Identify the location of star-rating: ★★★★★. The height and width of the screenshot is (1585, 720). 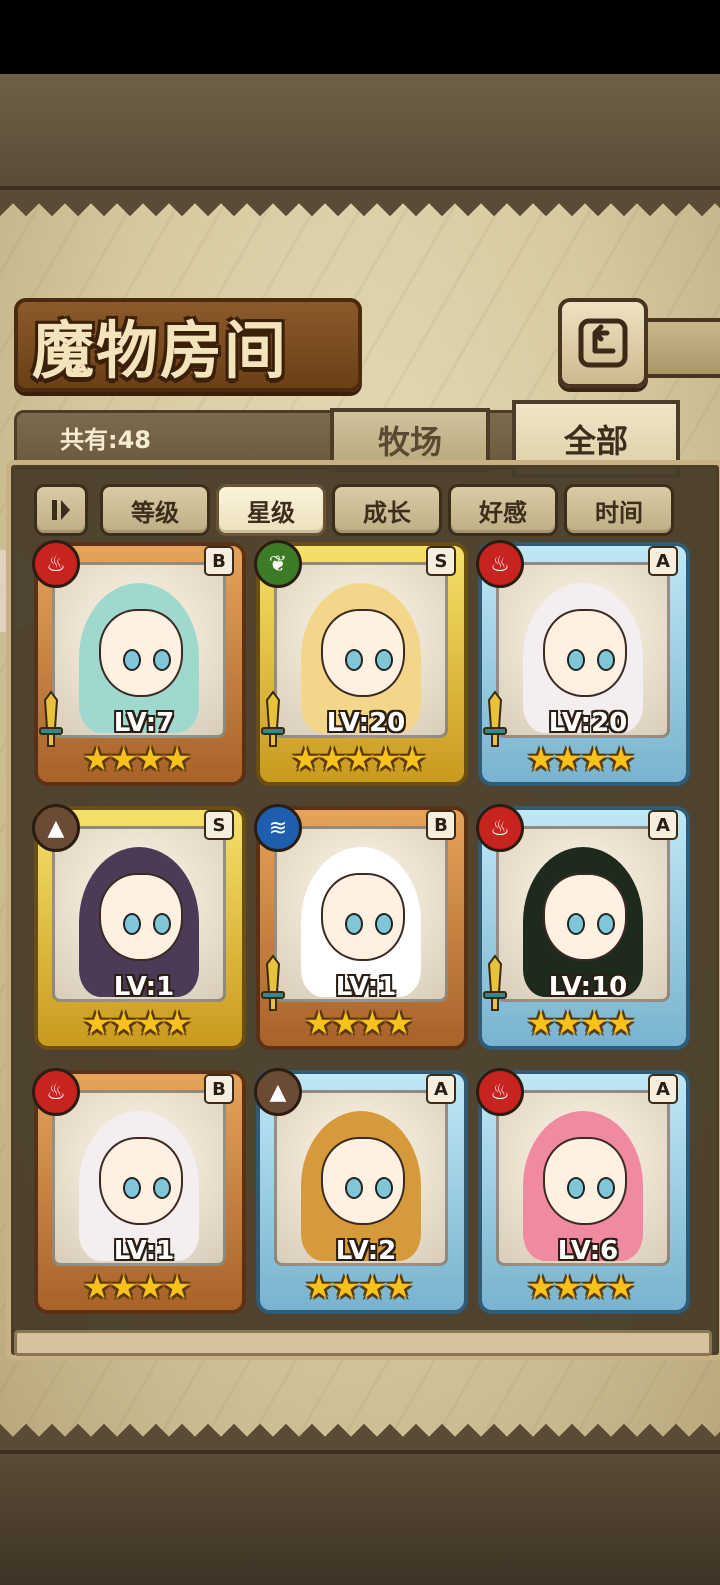
(358, 759).